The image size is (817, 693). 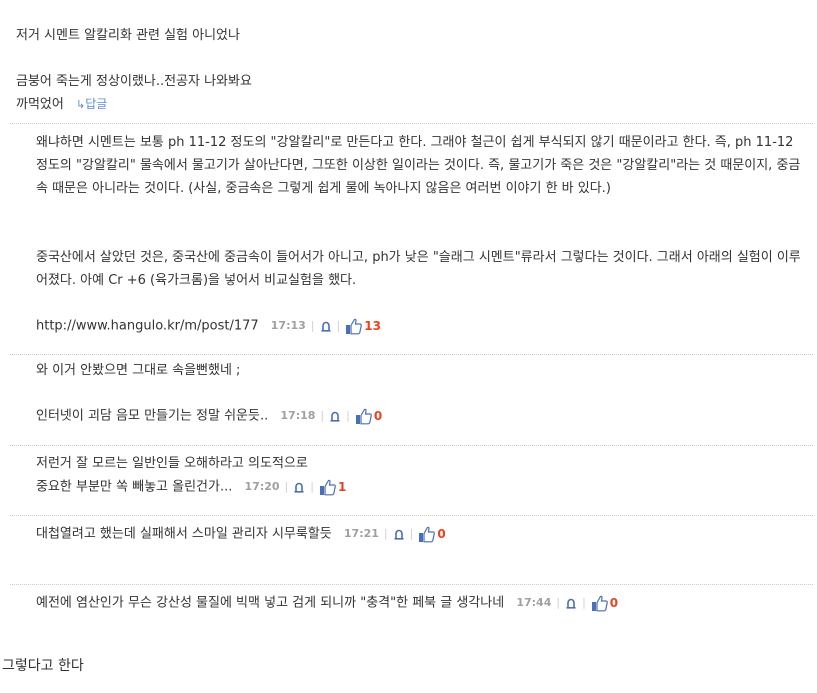 I want to click on top-comment-line2: 까먹었어 ↳답글, so click(x=61, y=104).